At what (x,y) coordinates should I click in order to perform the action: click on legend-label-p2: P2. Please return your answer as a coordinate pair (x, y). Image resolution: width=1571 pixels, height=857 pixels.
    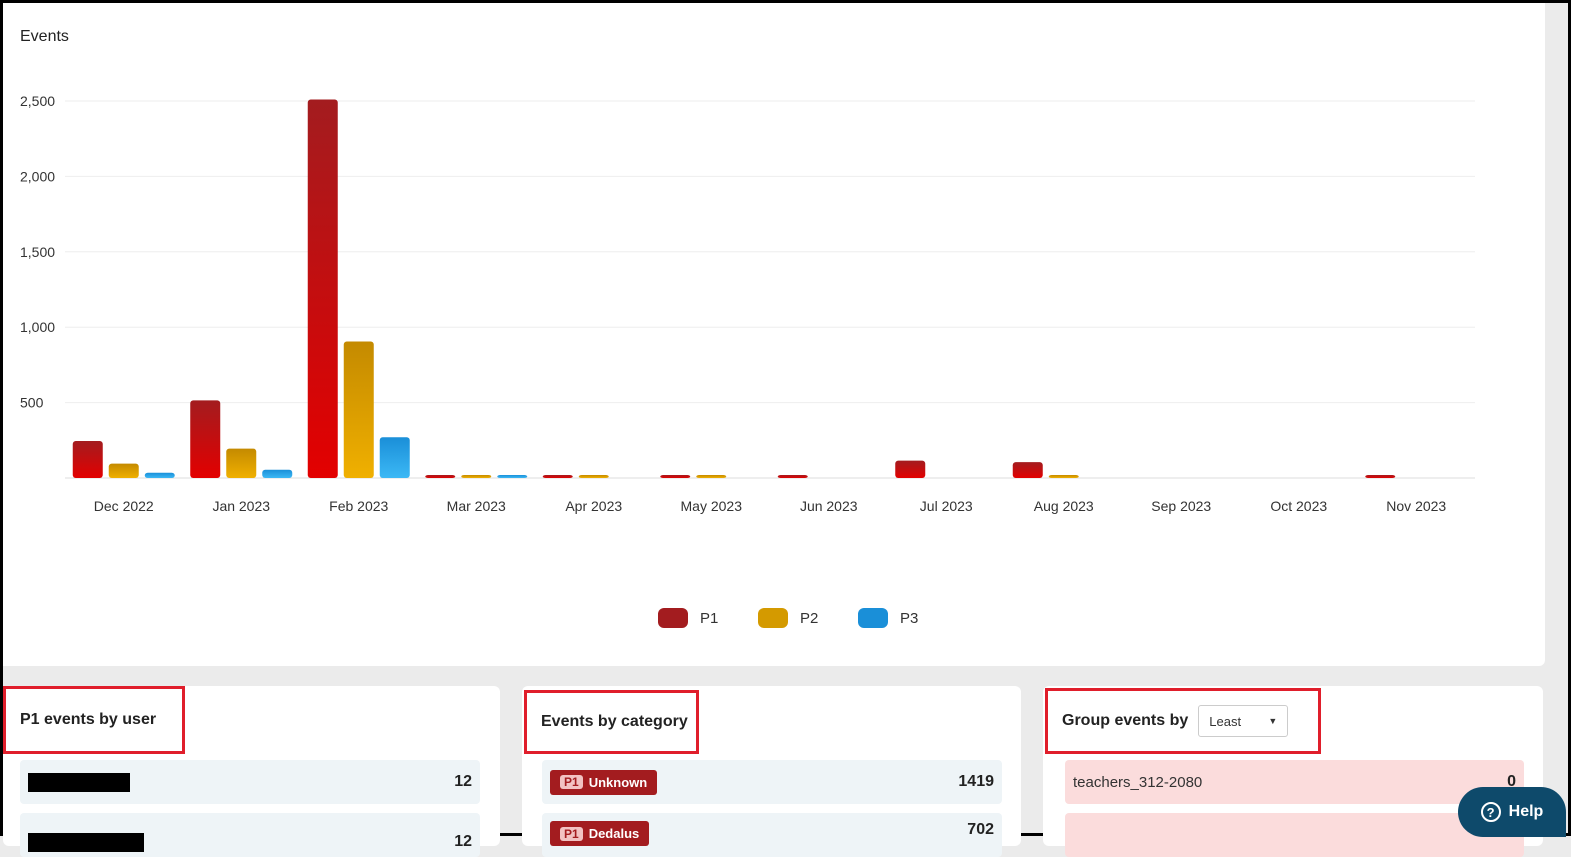
    Looking at the image, I should click on (809, 618).